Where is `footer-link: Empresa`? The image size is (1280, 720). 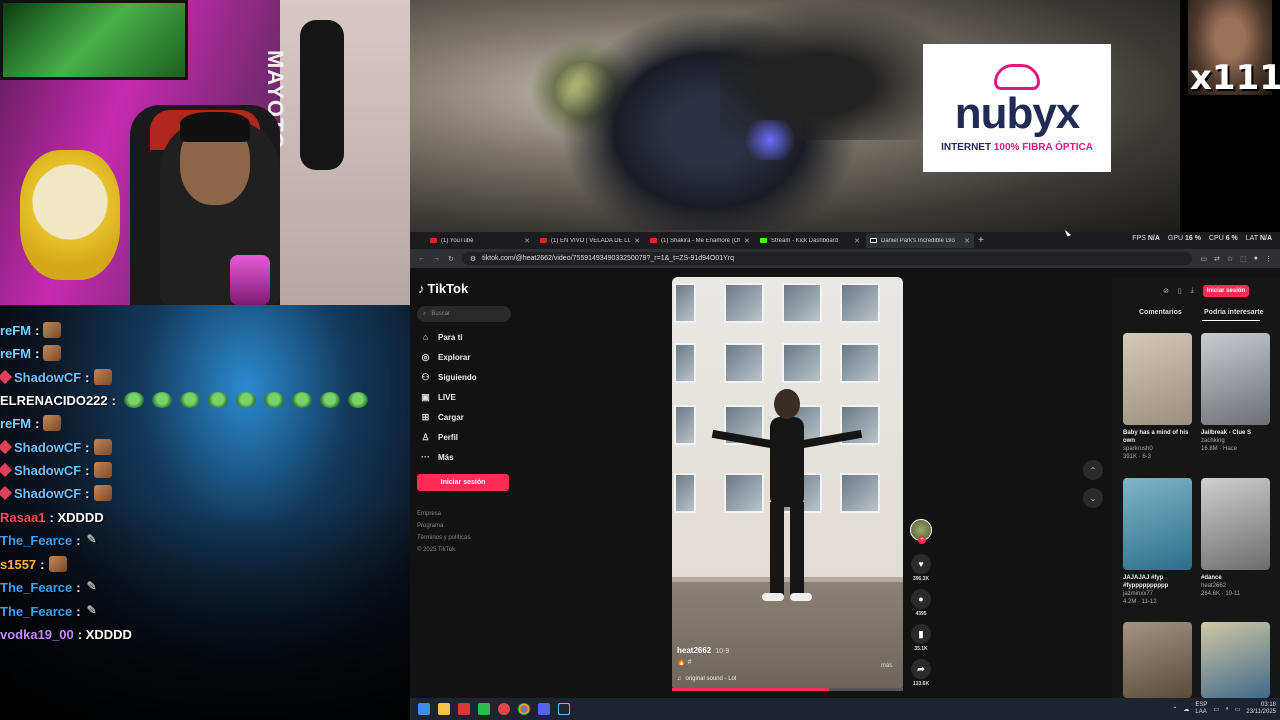
footer-link: Empresa is located at coordinates (429, 514).